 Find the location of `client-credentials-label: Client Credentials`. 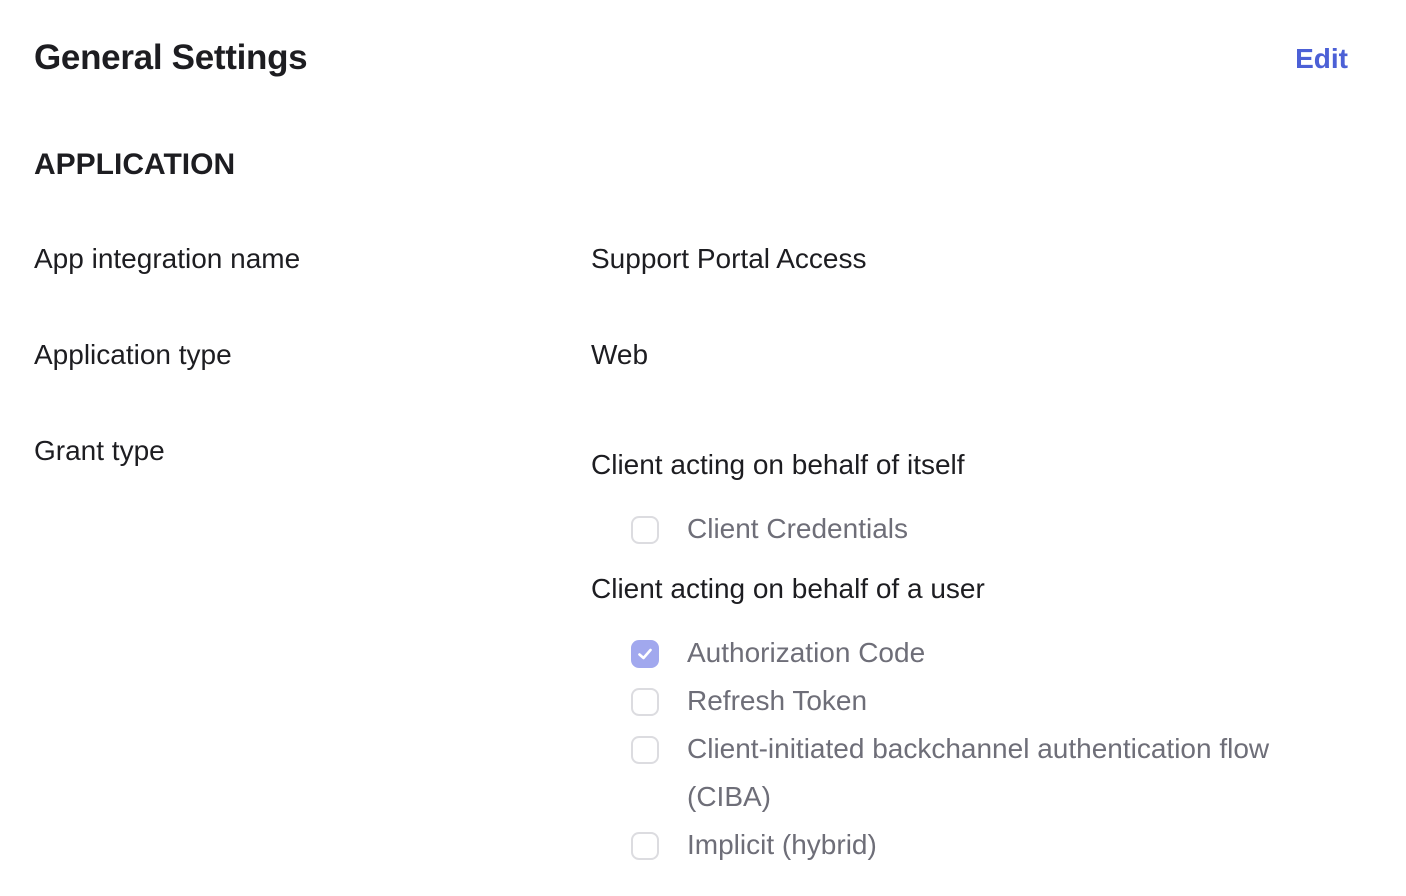

client-credentials-label: Client Credentials is located at coordinates (797, 528).